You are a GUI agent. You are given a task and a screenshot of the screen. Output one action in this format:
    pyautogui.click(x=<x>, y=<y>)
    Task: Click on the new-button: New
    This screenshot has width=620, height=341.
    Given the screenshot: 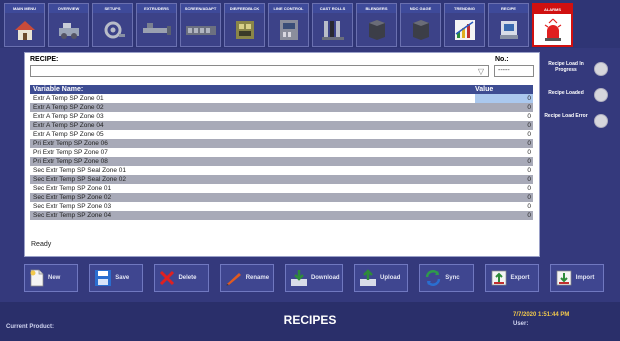 What is the action you would take?
    pyautogui.click(x=51, y=278)
    